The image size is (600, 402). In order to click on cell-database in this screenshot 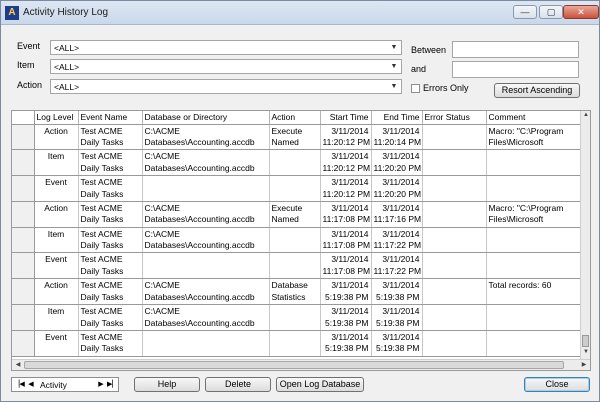, I will do `click(206, 266)`.